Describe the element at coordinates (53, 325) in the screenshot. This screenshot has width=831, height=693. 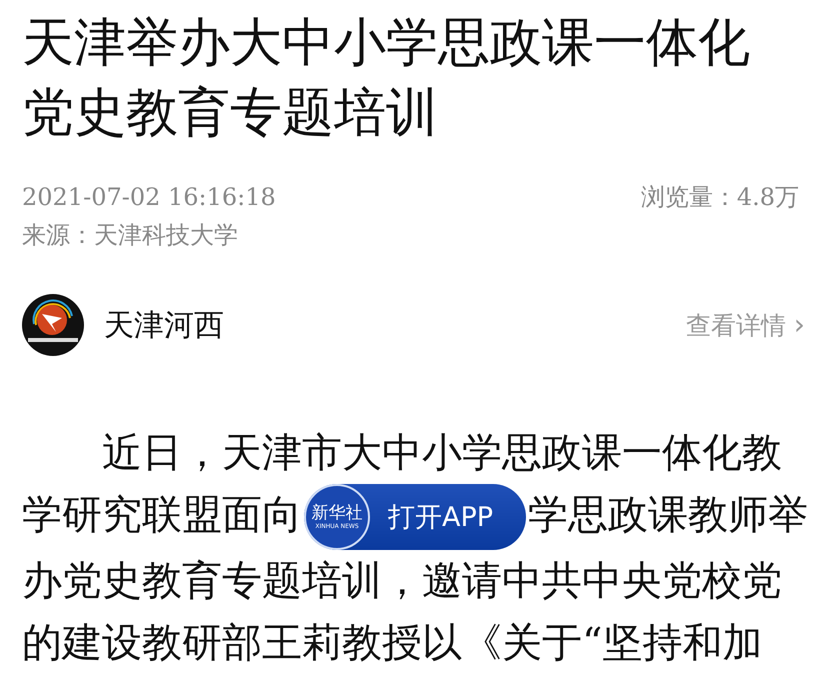
I see `logo-icon` at that location.